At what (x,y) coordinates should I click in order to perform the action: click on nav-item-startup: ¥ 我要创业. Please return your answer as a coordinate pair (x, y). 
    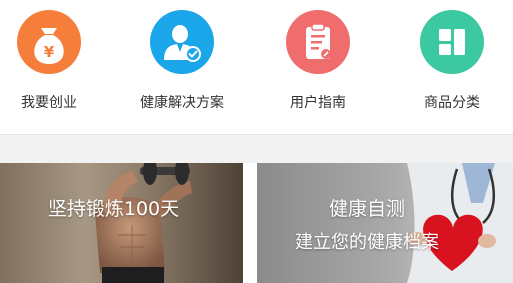
    Looking at the image, I should click on (56, 67).